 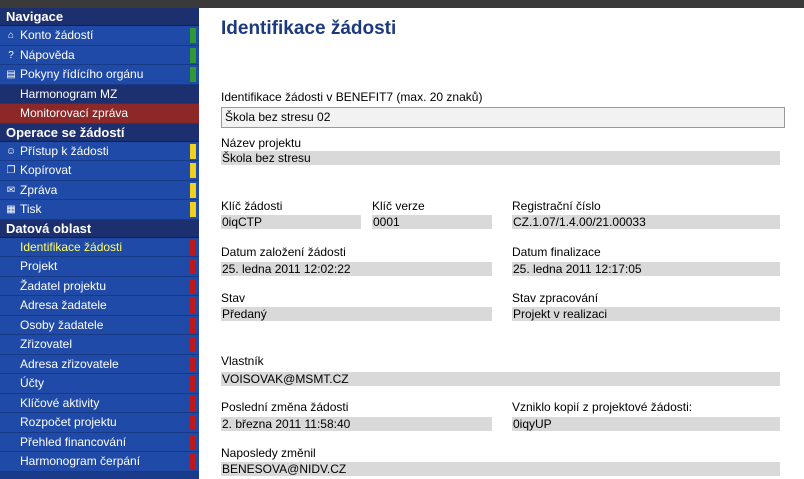 What do you see at coordinates (11, 209) in the screenshot?
I see `print-icon: ▦` at bounding box center [11, 209].